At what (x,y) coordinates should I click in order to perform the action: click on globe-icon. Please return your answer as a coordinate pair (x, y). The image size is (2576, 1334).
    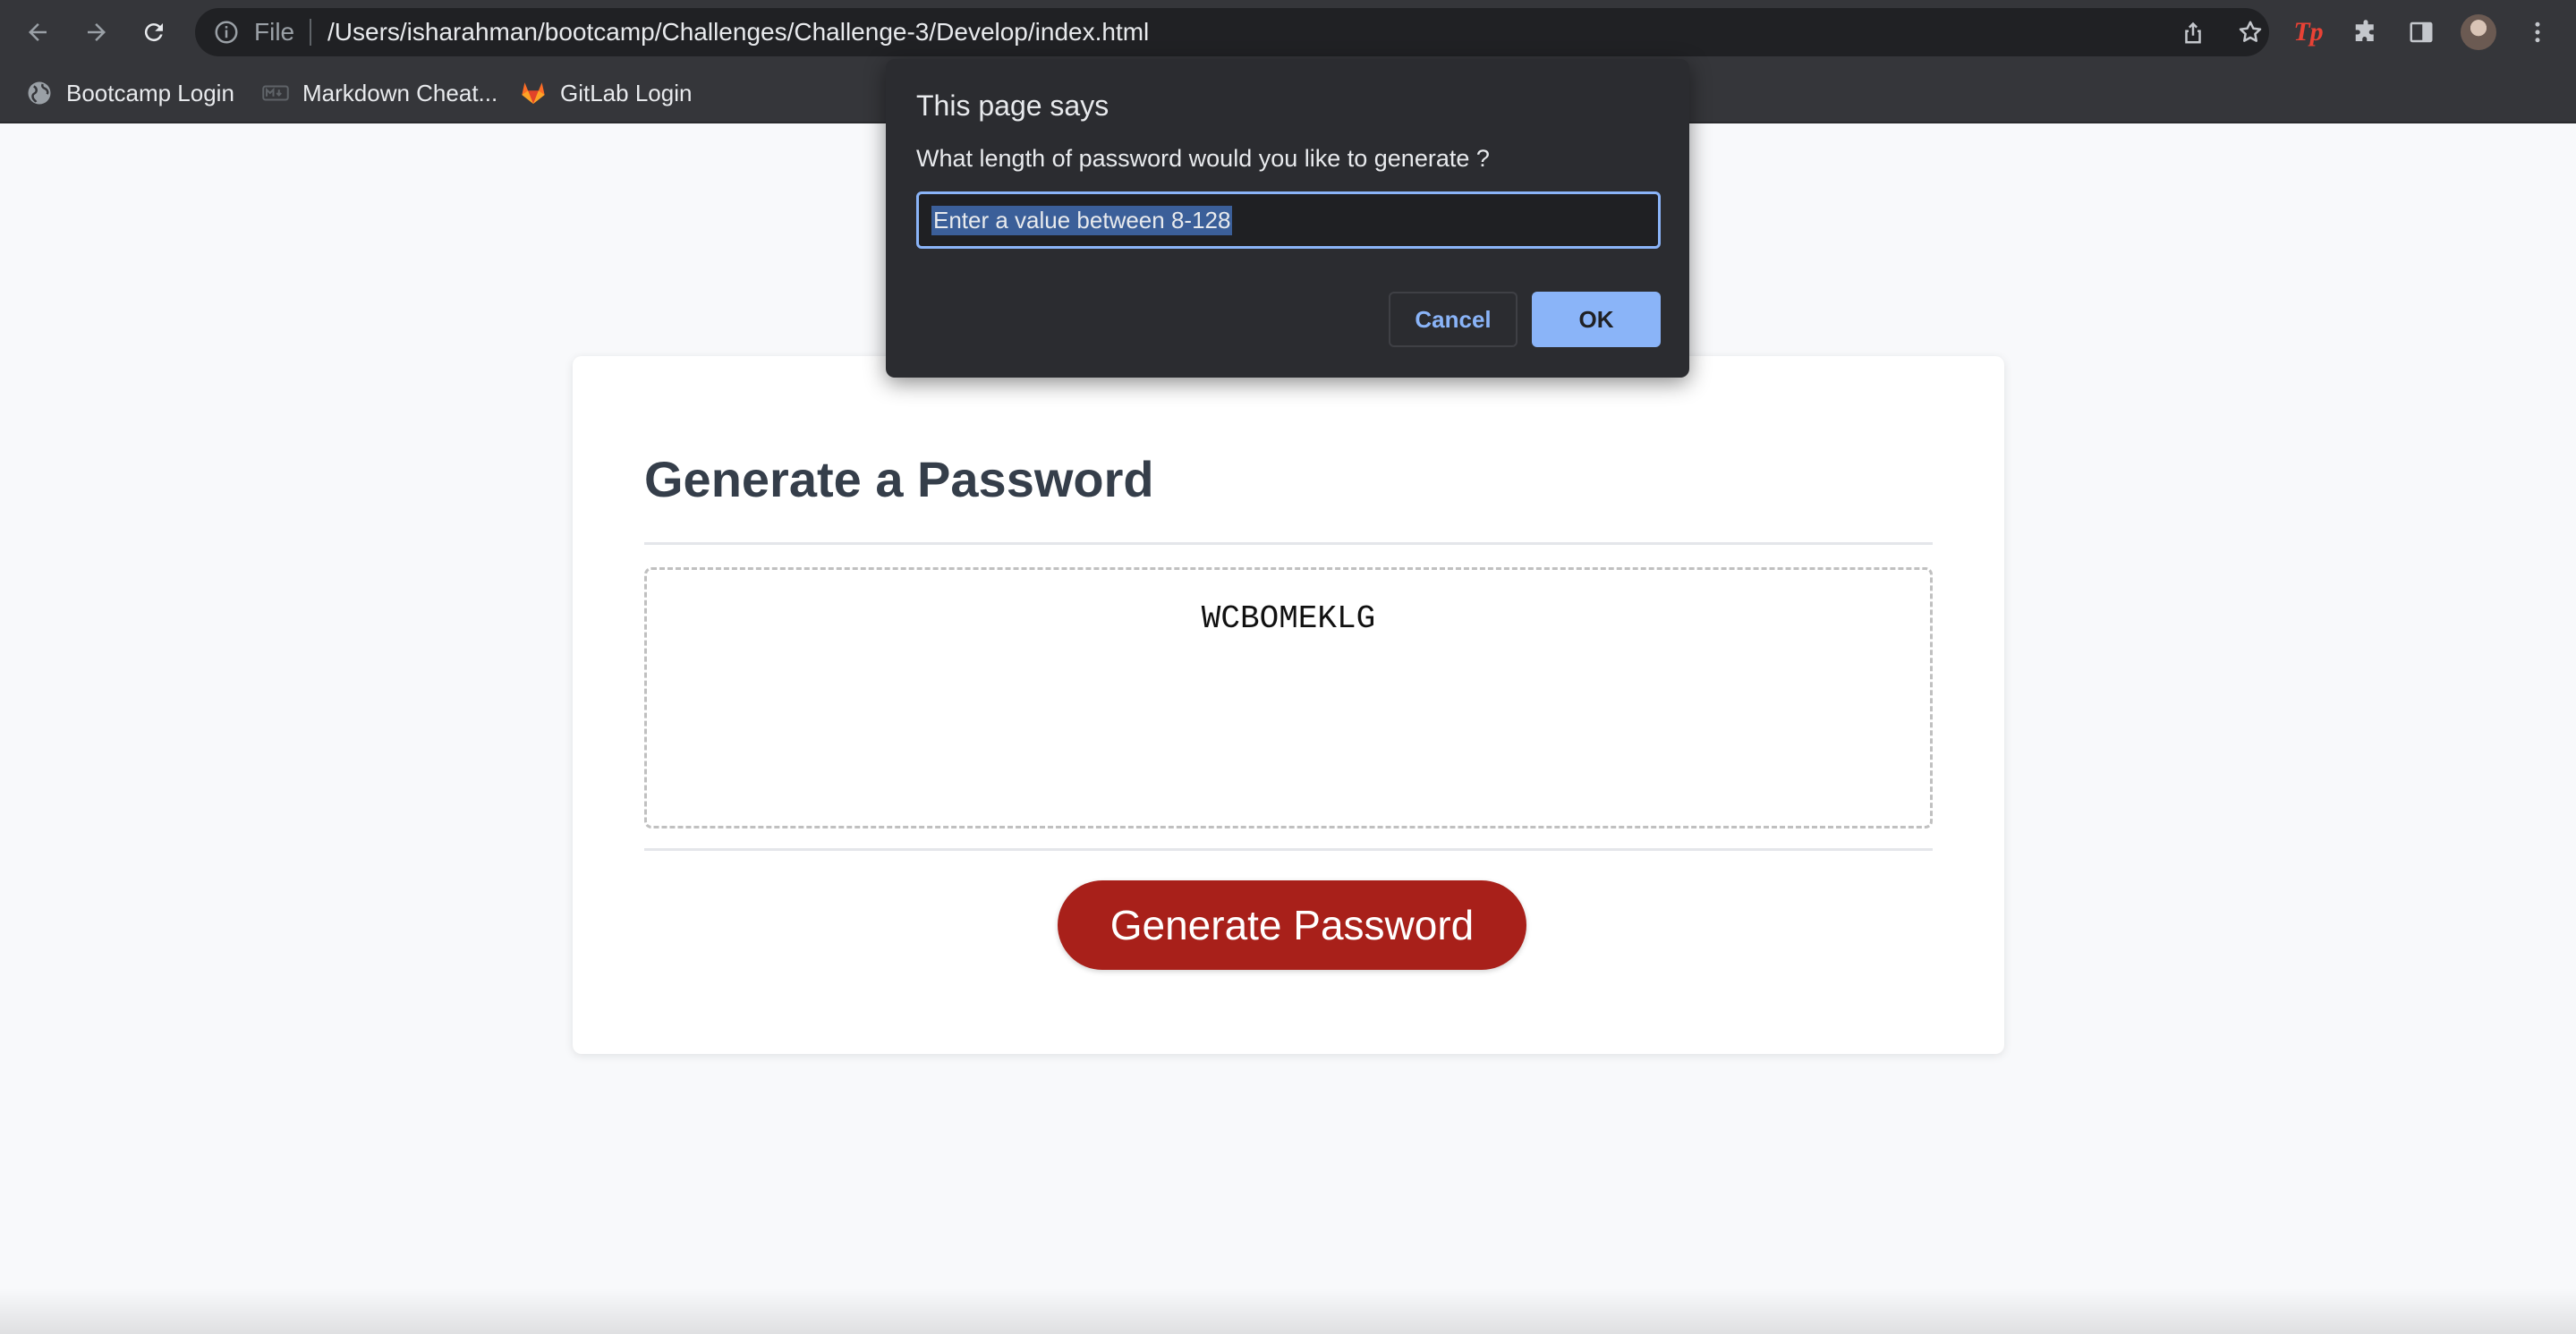
    Looking at the image, I should click on (39, 93).